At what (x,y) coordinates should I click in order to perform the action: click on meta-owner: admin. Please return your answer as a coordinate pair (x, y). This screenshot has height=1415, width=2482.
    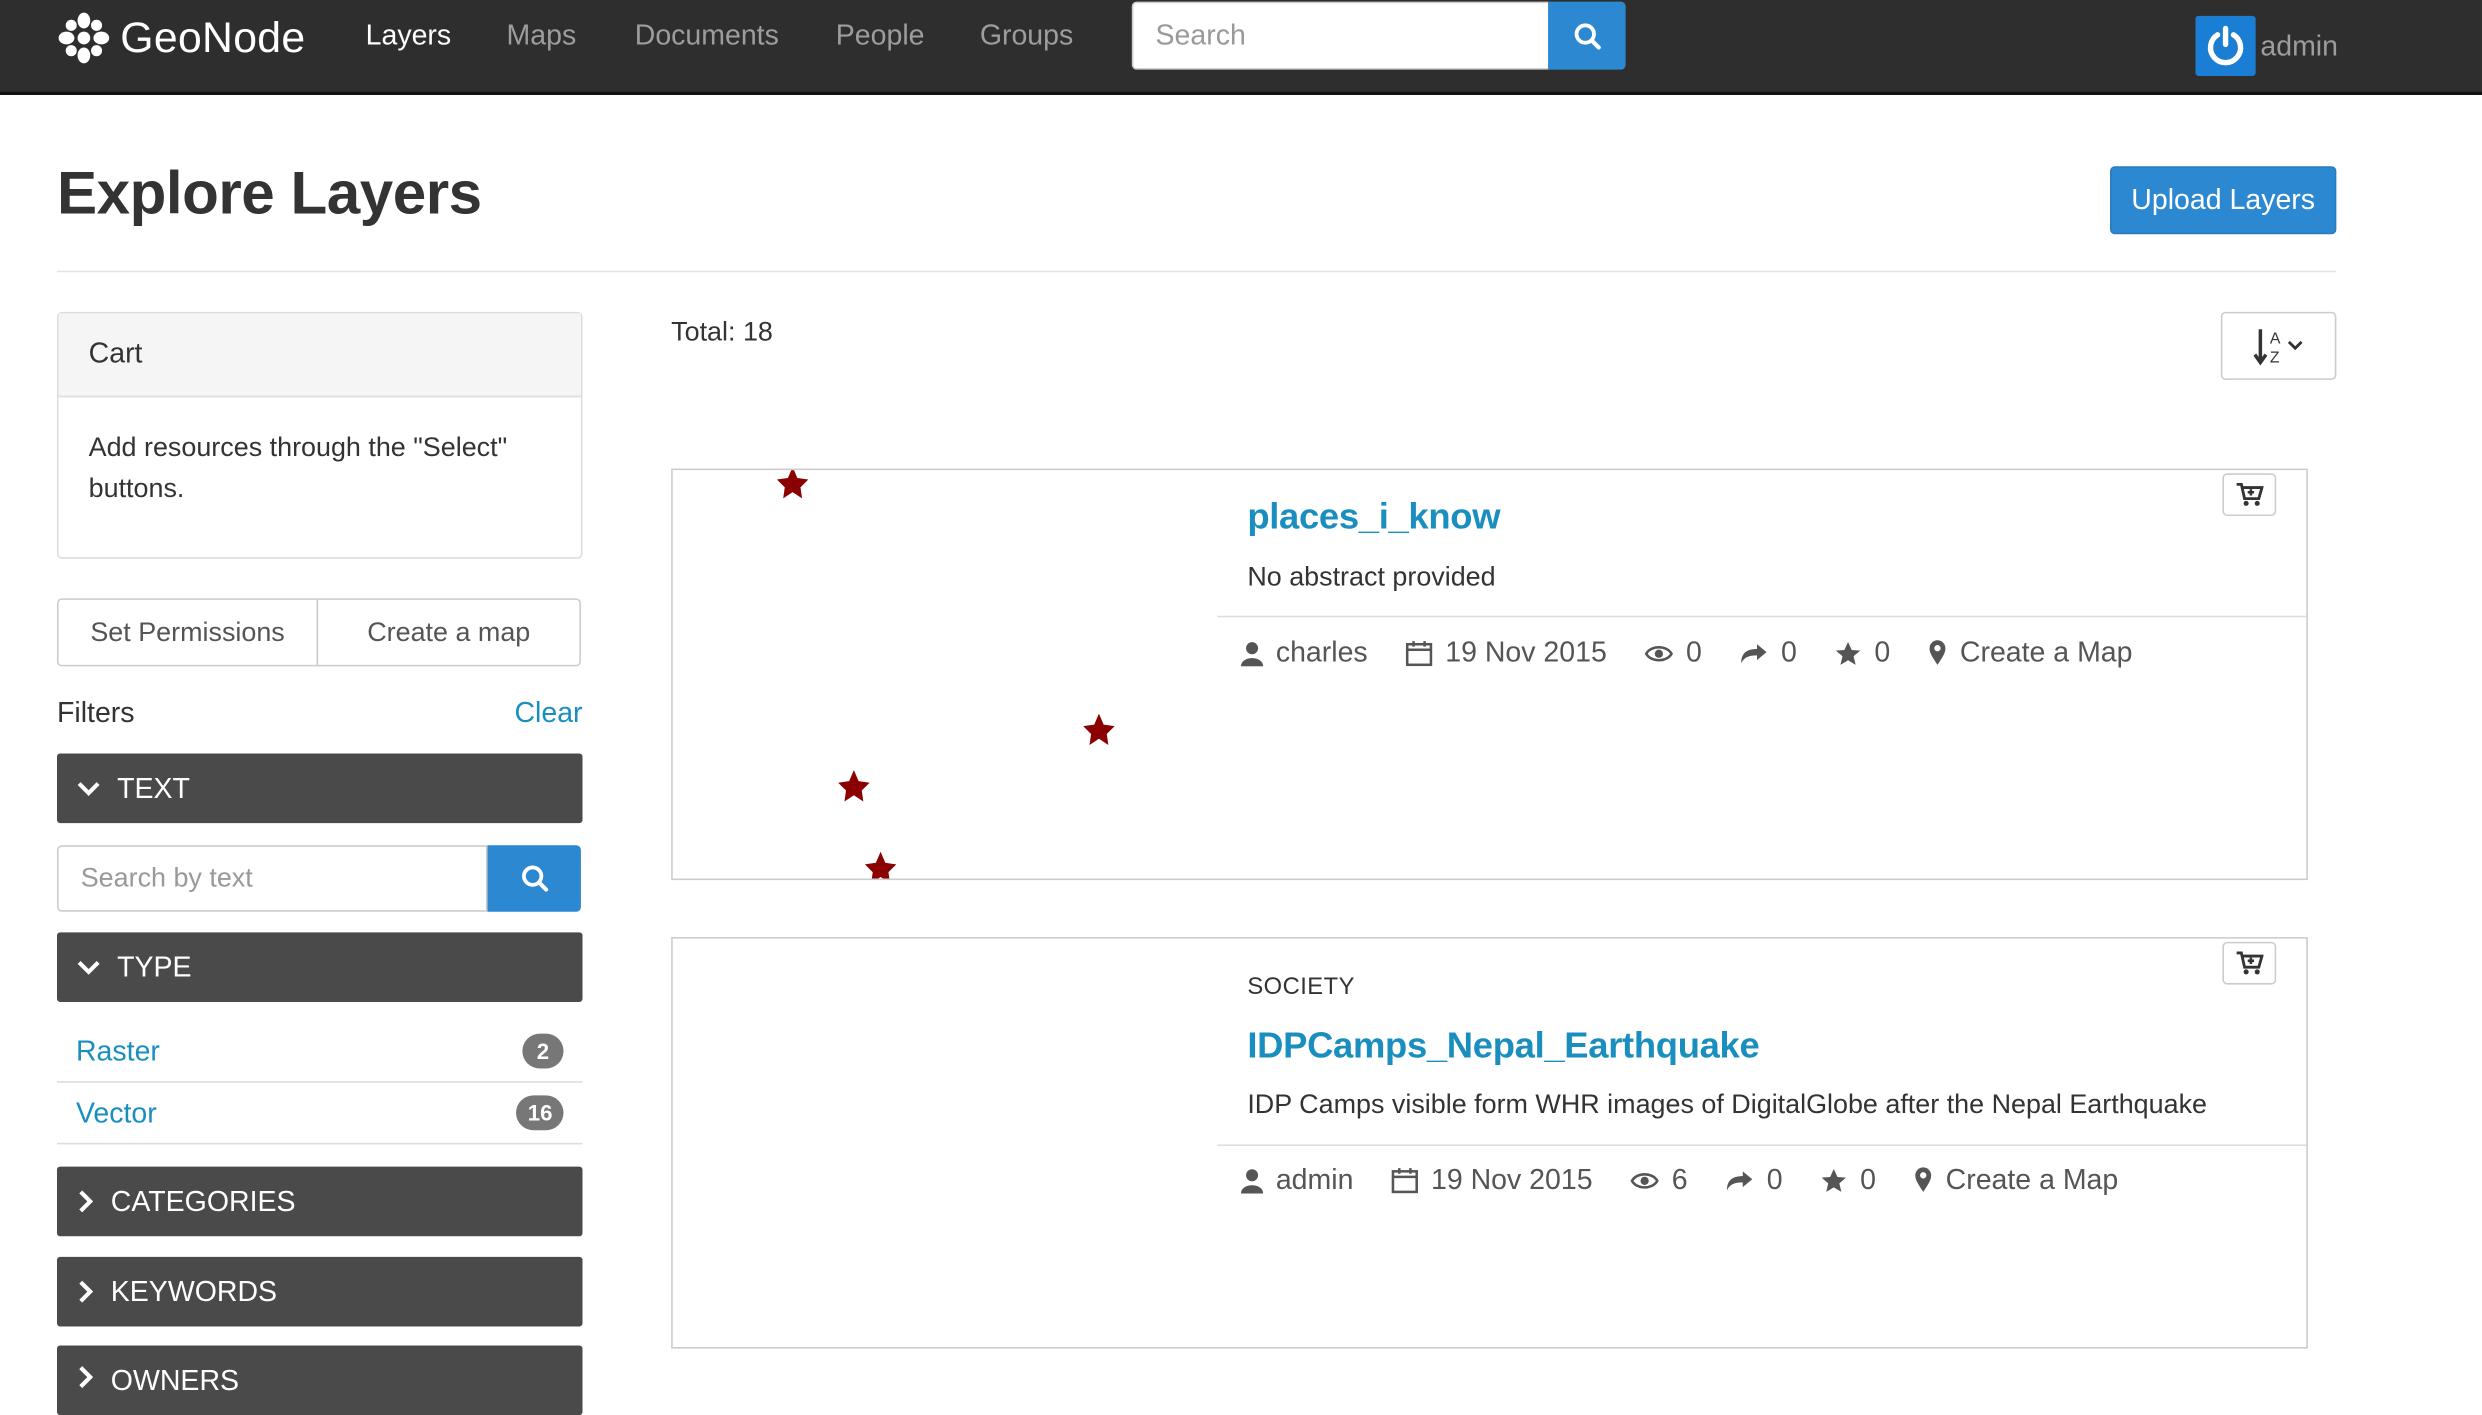
    Looking at the image, I should click on (1297, 1179).